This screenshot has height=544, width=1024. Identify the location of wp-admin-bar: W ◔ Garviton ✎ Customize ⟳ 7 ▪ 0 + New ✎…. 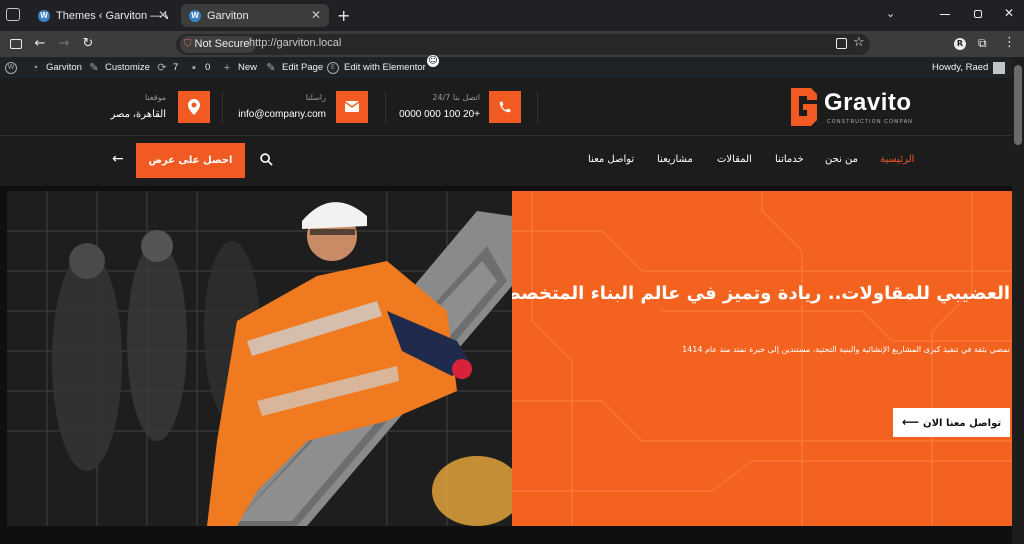
(512, 67).